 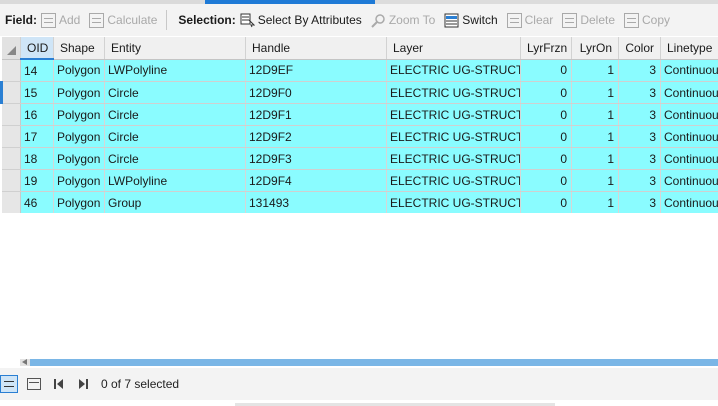 I want to click on cell-handle: 131493, so click(x=316, y=202).